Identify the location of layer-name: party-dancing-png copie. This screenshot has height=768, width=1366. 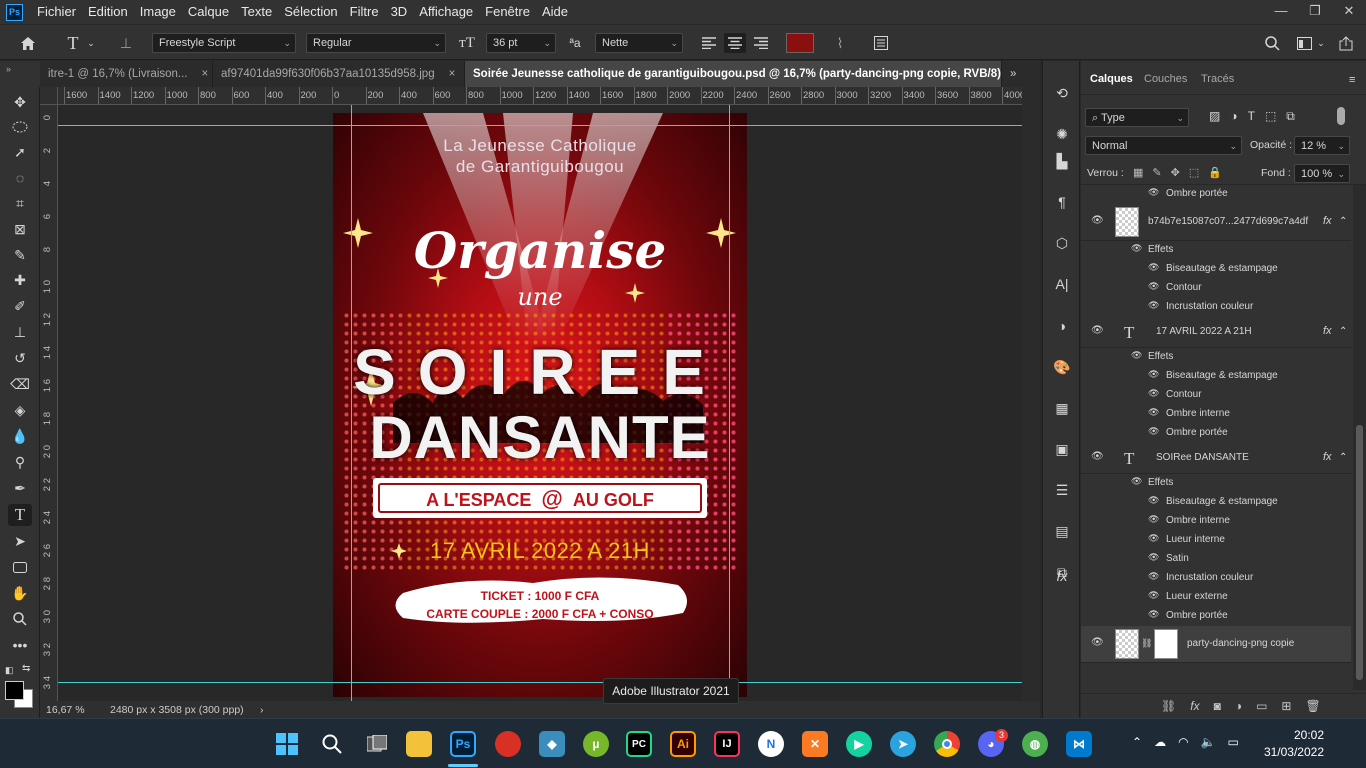
(1240, 643).